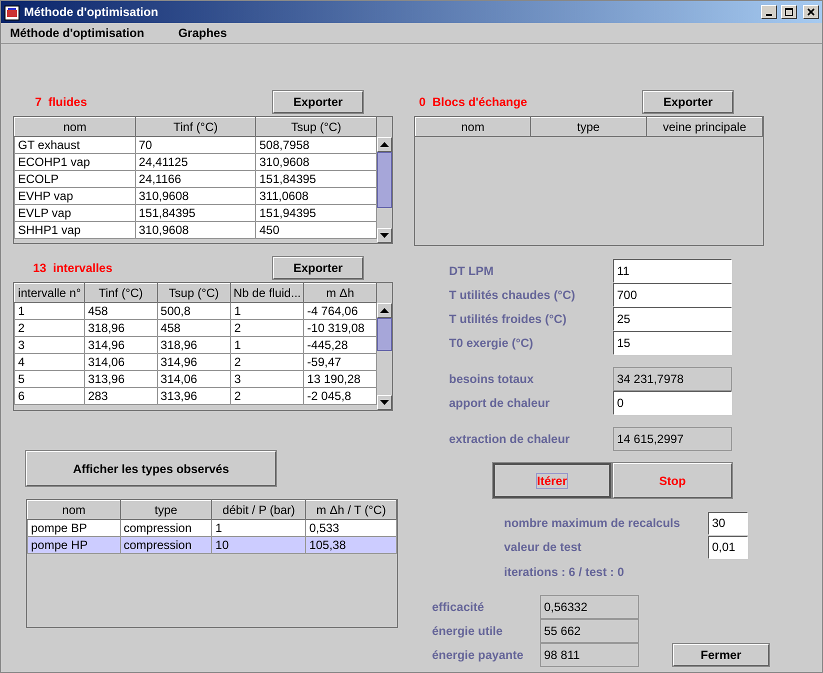  I want to click on table-cell: -2 045,8, so click(340, 396).